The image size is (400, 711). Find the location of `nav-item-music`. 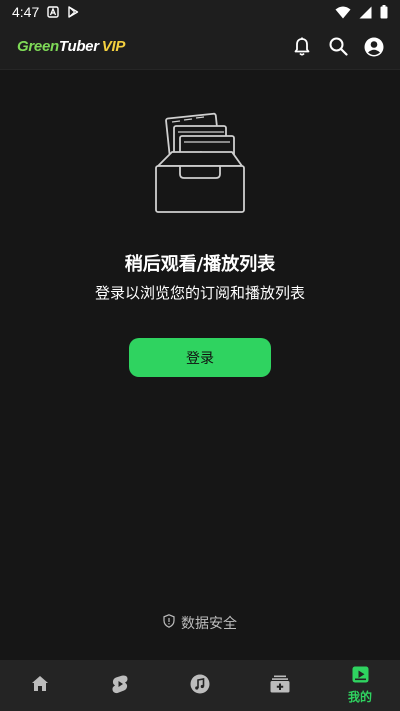

nav-item-music is located at coordinates (200, 685).